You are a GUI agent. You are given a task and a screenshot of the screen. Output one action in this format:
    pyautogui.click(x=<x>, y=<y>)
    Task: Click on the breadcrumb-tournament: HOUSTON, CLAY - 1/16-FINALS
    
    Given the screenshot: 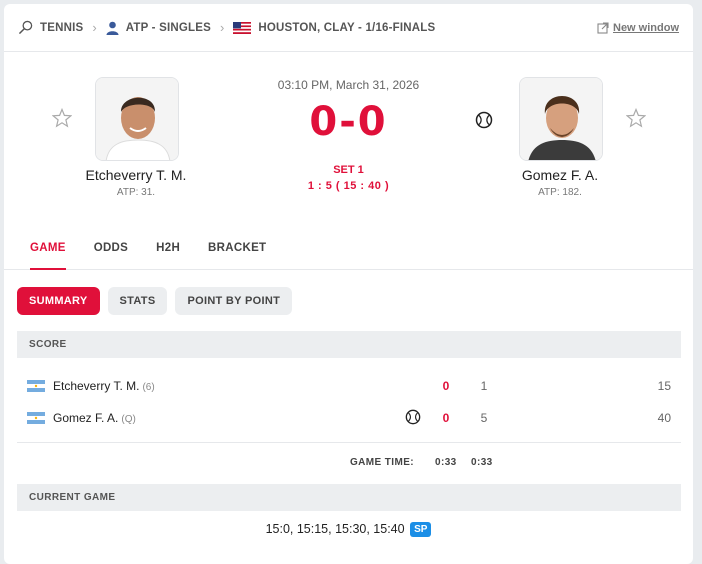 What is the action you would take?
    pyautogui.click(x=334, y=27)
    